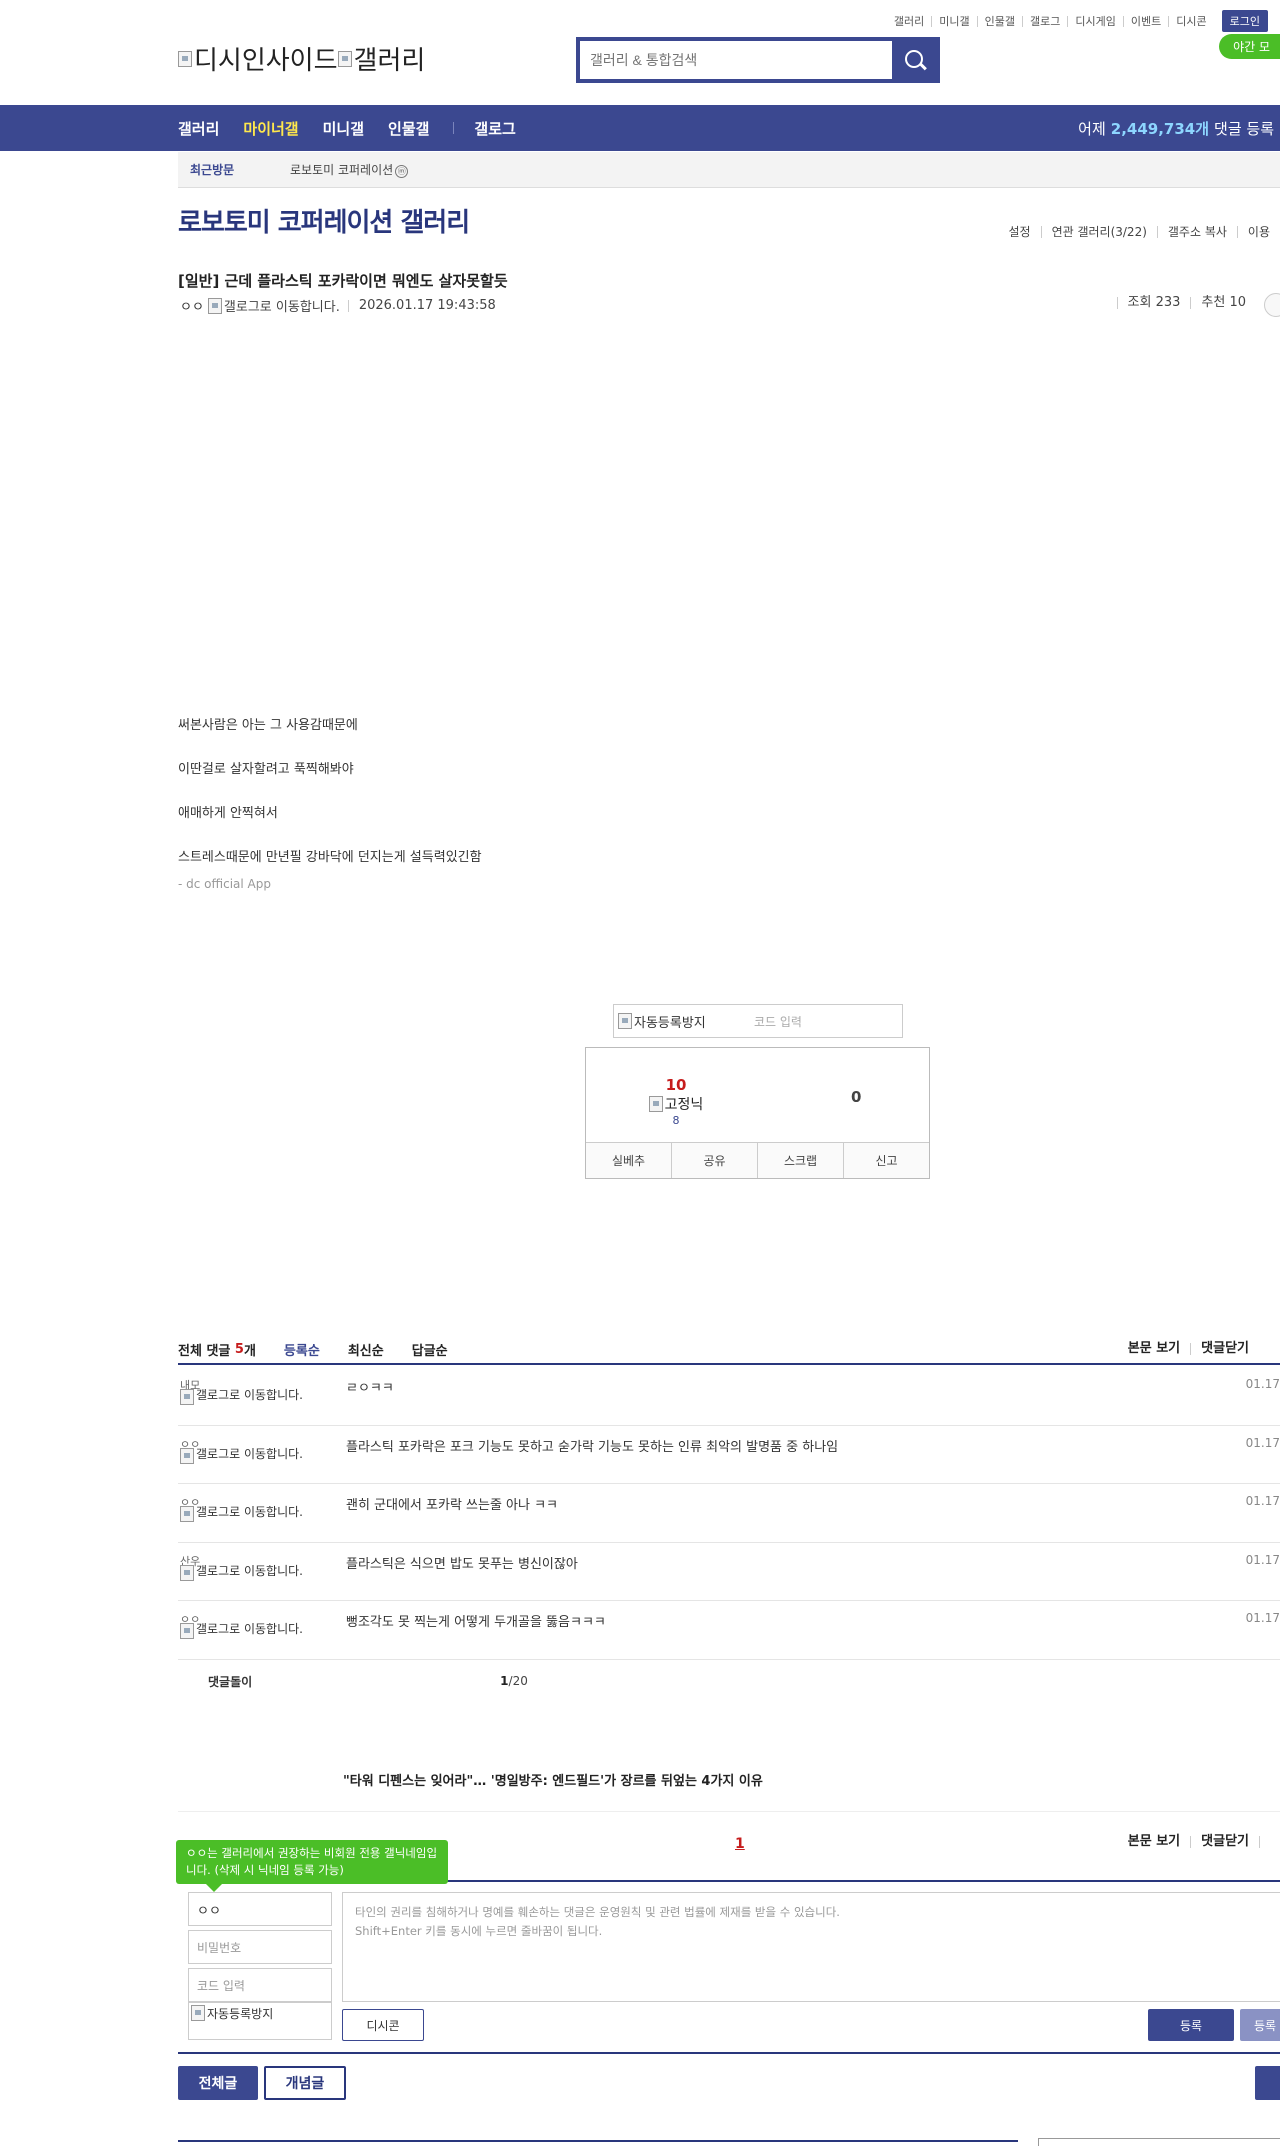 Image resolution: width=1280 pixels, height=2146 pixels. What do you see at coordinates (518, 1681) in the screenshot?
I see `comment-page-total: /20` at bounding box center [518, 1681].